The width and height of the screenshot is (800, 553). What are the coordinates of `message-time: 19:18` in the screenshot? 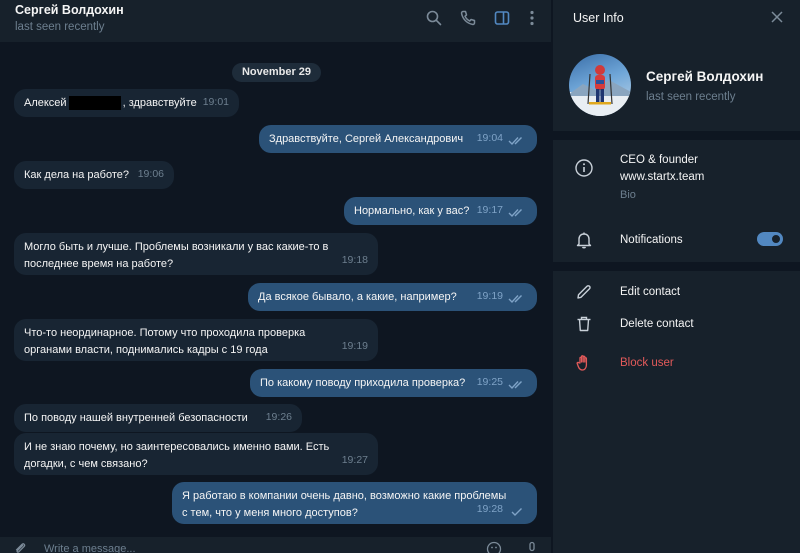 It's located at (354, 260).